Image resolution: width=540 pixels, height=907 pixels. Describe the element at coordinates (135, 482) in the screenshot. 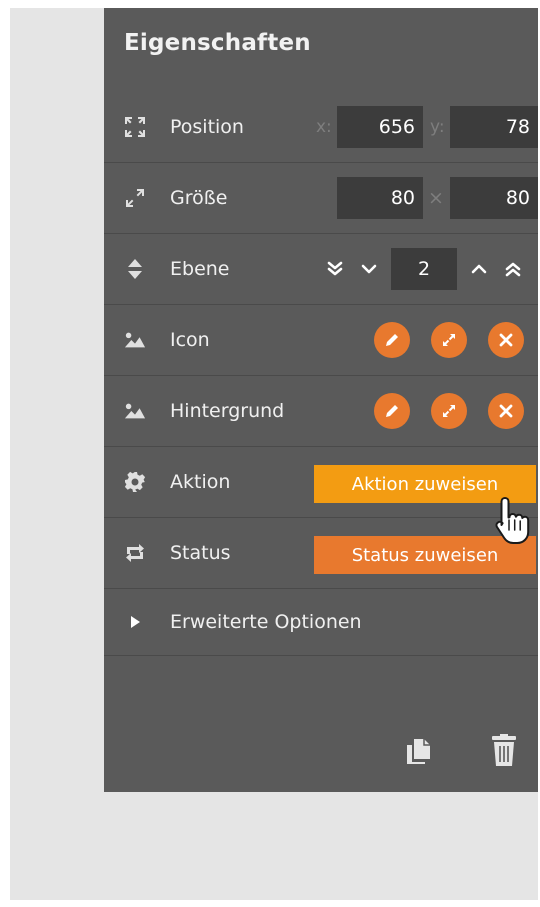

I see `gear-icon` at that location.